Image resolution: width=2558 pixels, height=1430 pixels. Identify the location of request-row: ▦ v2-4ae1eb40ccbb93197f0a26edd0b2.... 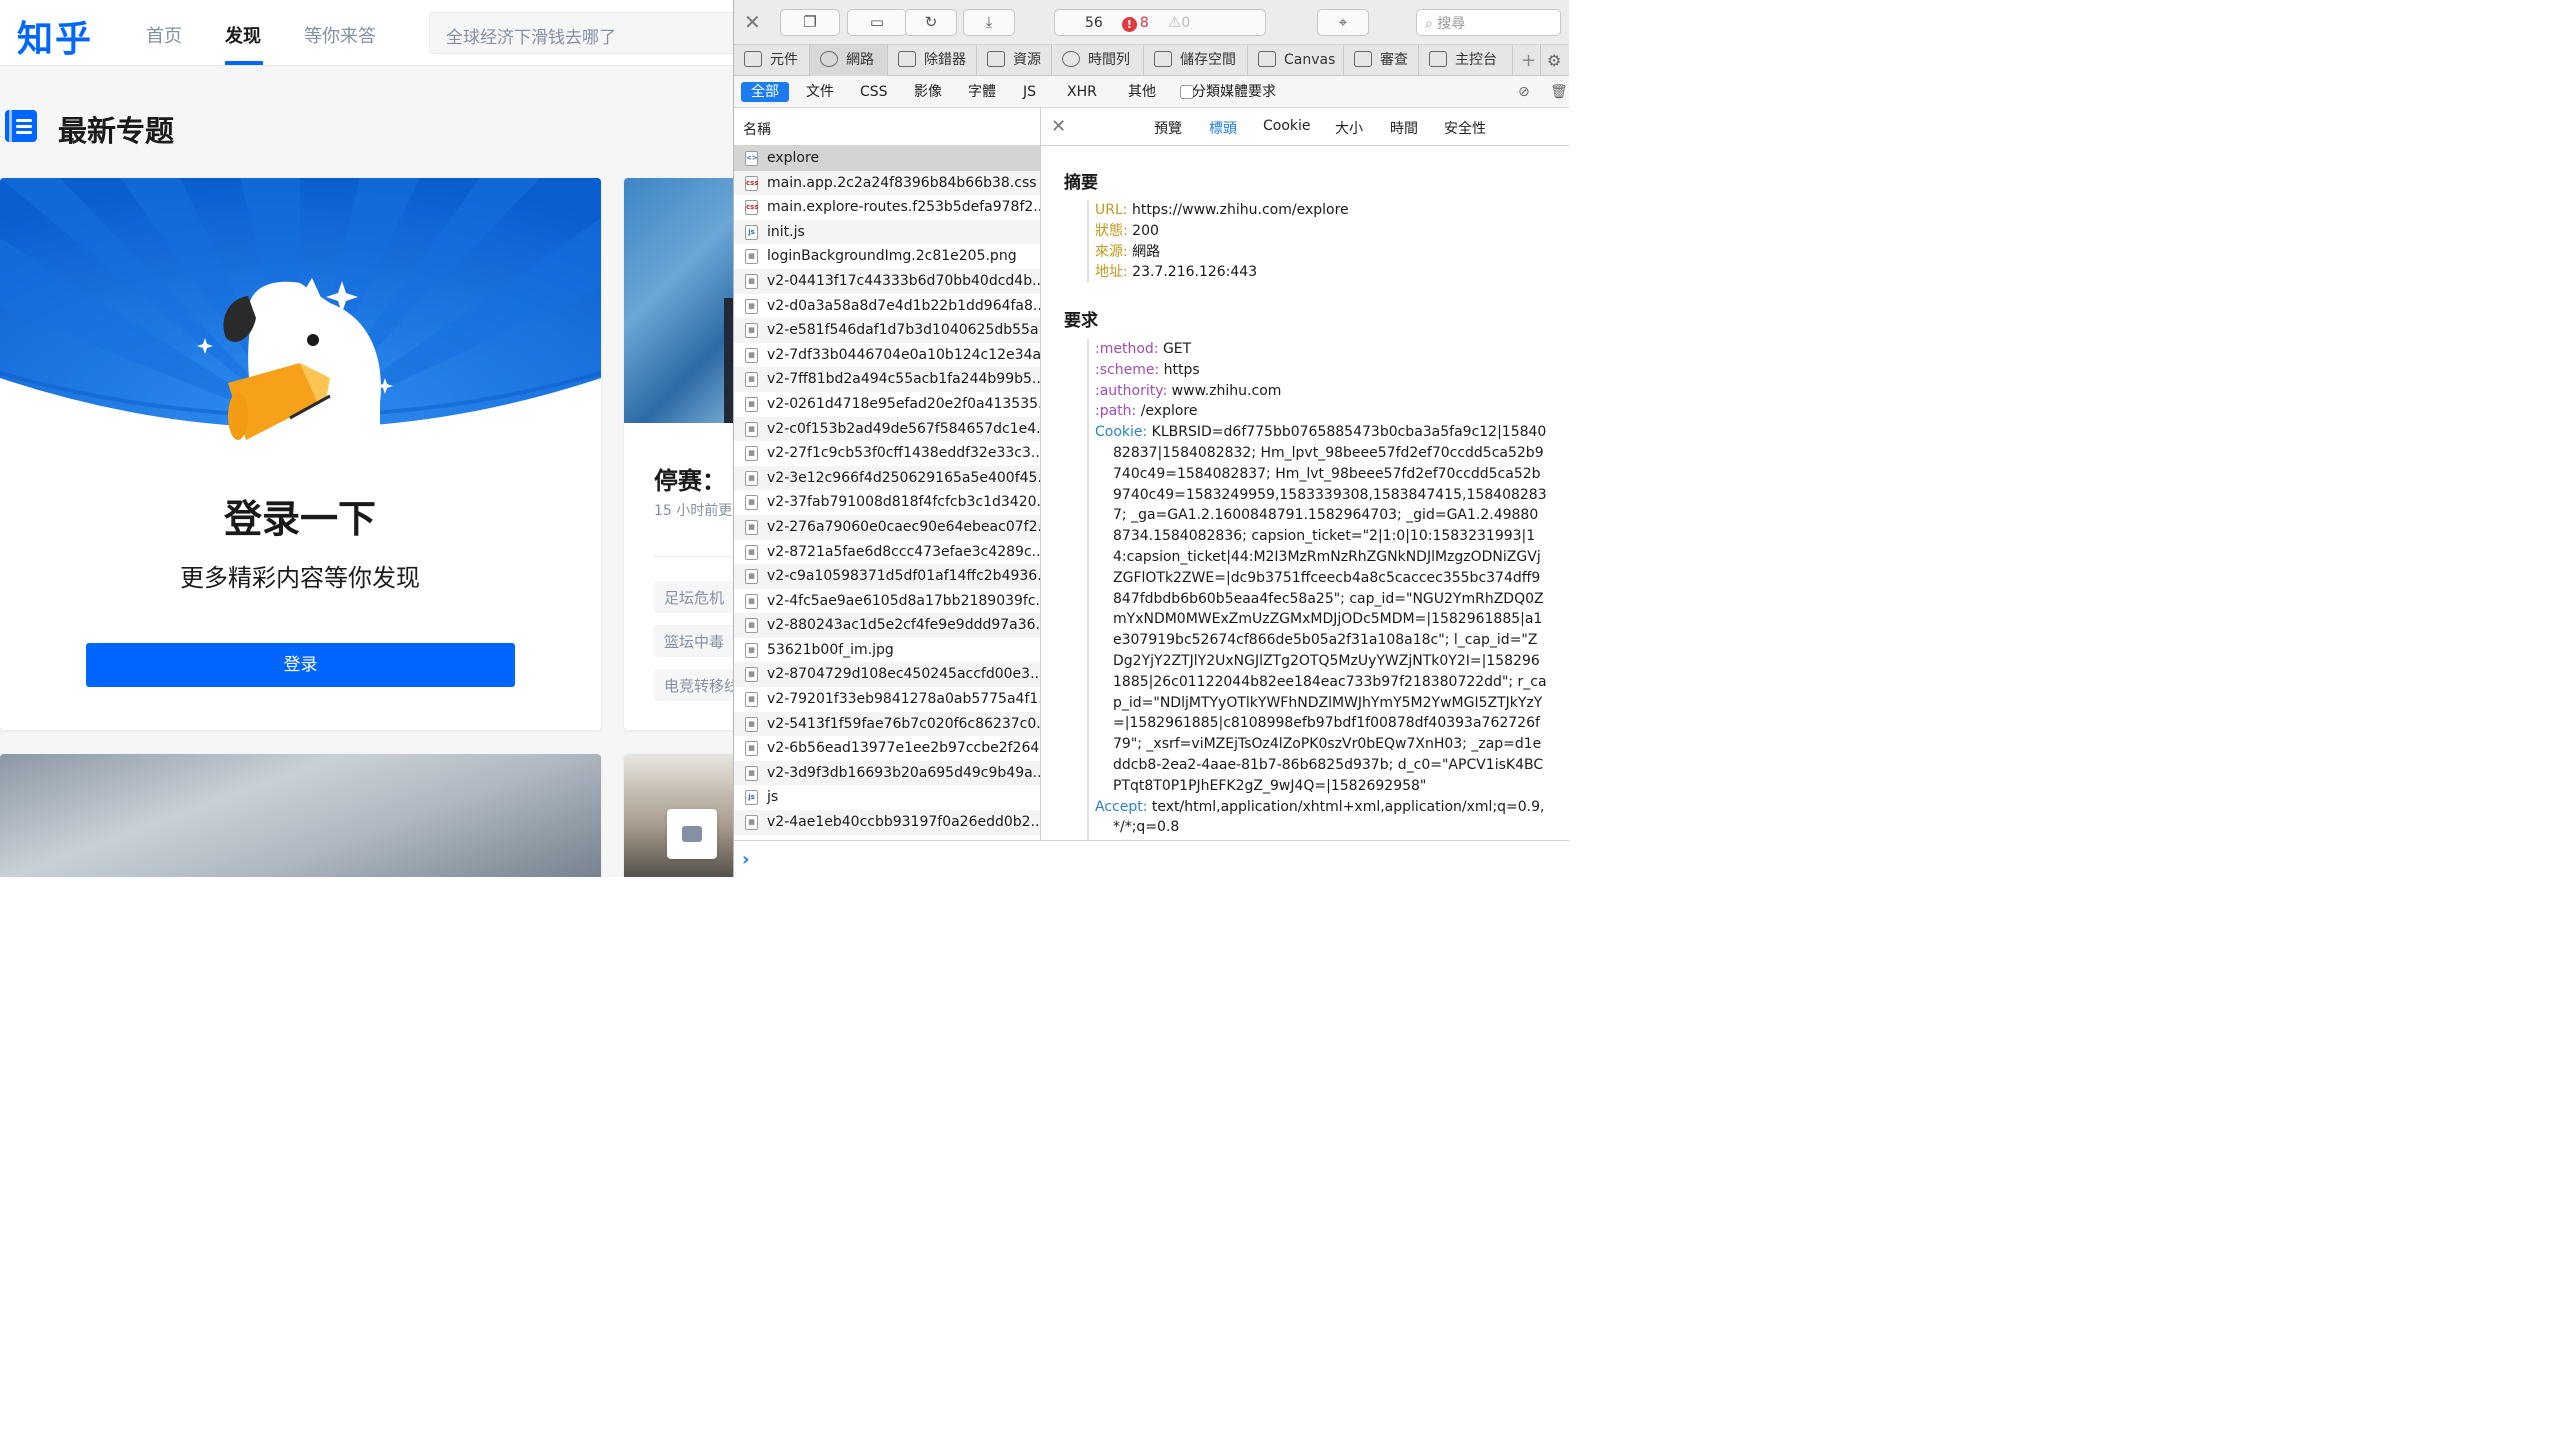
(887, 822).